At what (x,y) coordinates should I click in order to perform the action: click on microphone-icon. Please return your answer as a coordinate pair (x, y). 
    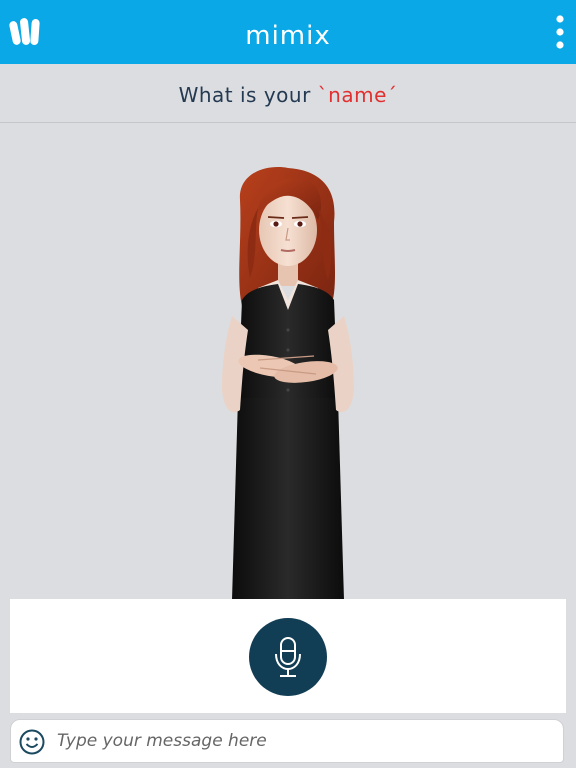
    Looking at the image, I should click on (288, 657).